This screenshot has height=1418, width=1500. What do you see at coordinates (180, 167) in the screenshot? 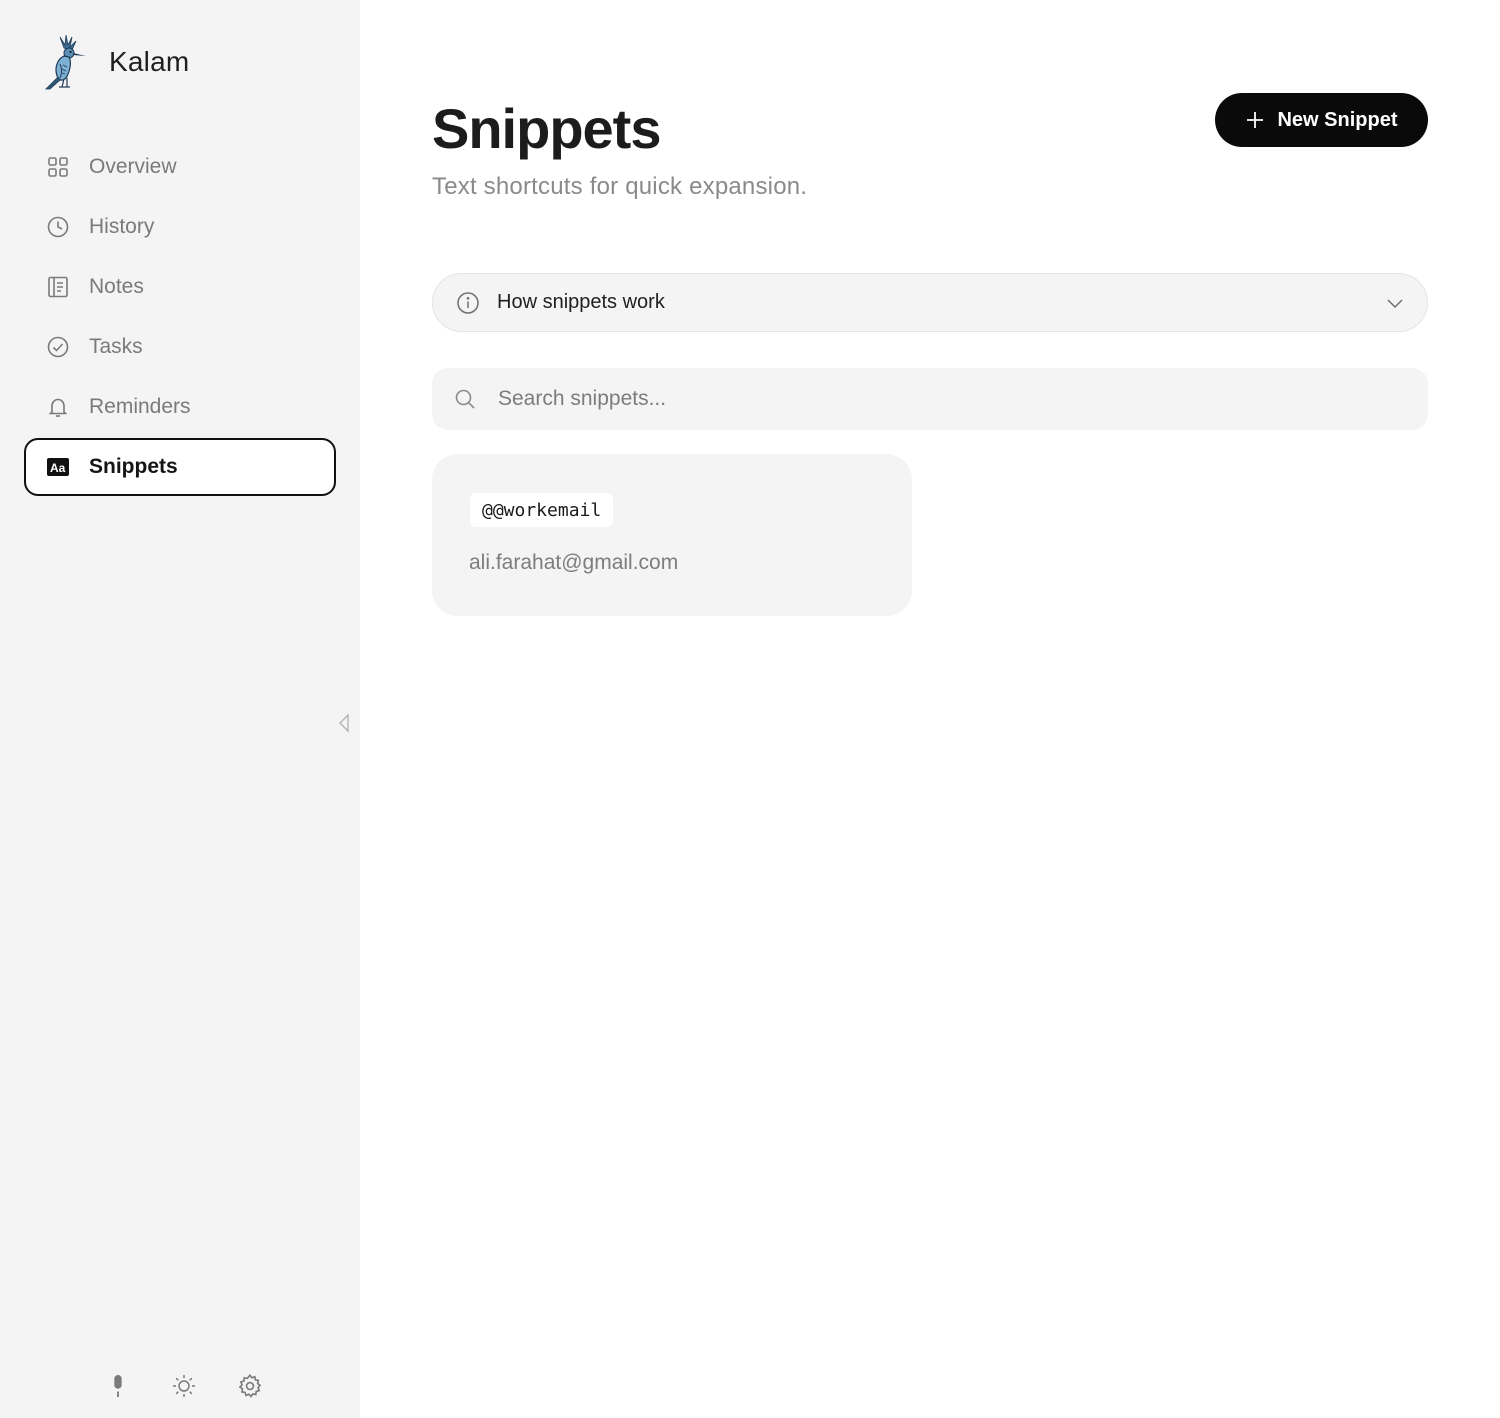
I see `sidebar-item-overview: Overview` at bounding box center [180, 167].